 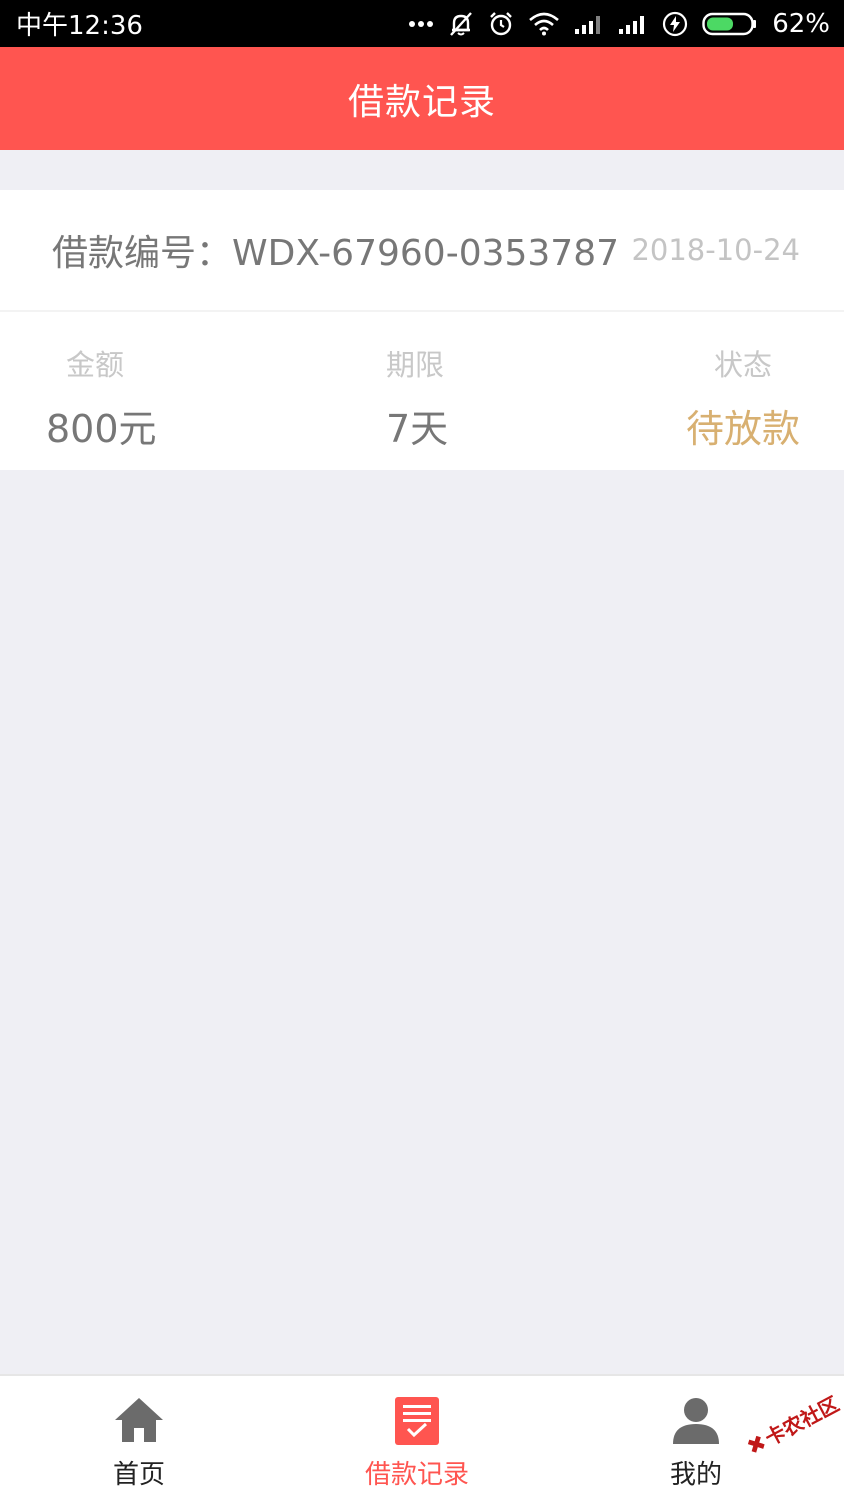 I want to click on term-value: 7天, so click(x=417, y=429).